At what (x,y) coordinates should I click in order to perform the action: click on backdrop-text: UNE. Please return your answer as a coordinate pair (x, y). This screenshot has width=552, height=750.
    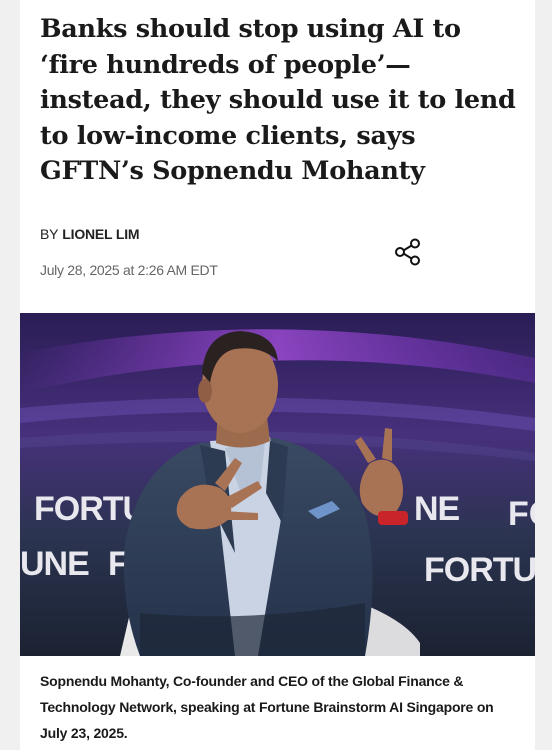
    Looking at the image, I should click on (54, 564).